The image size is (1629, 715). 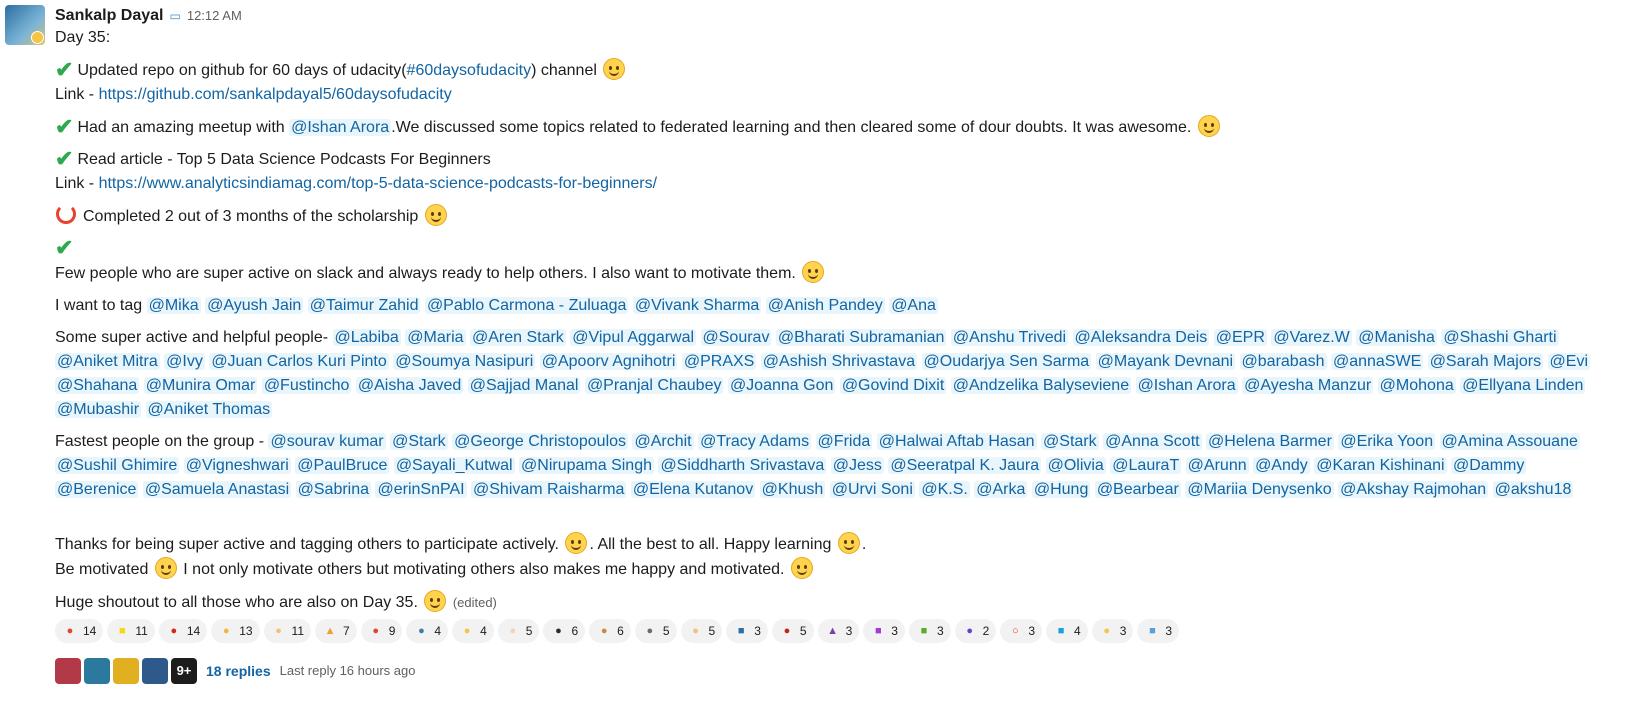 I want to click on mention: @Erika Yoon, so click(x=1387, y=441).